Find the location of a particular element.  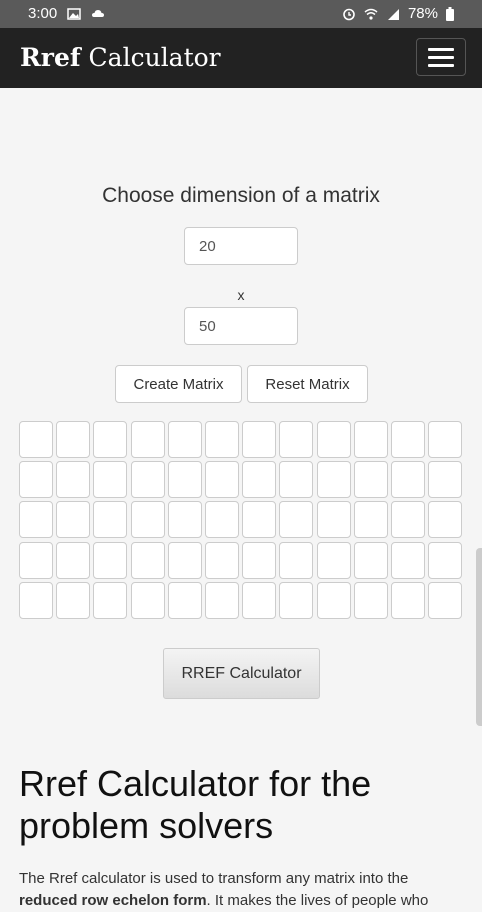

status-right: 78% is located at coordinates (398, 13).